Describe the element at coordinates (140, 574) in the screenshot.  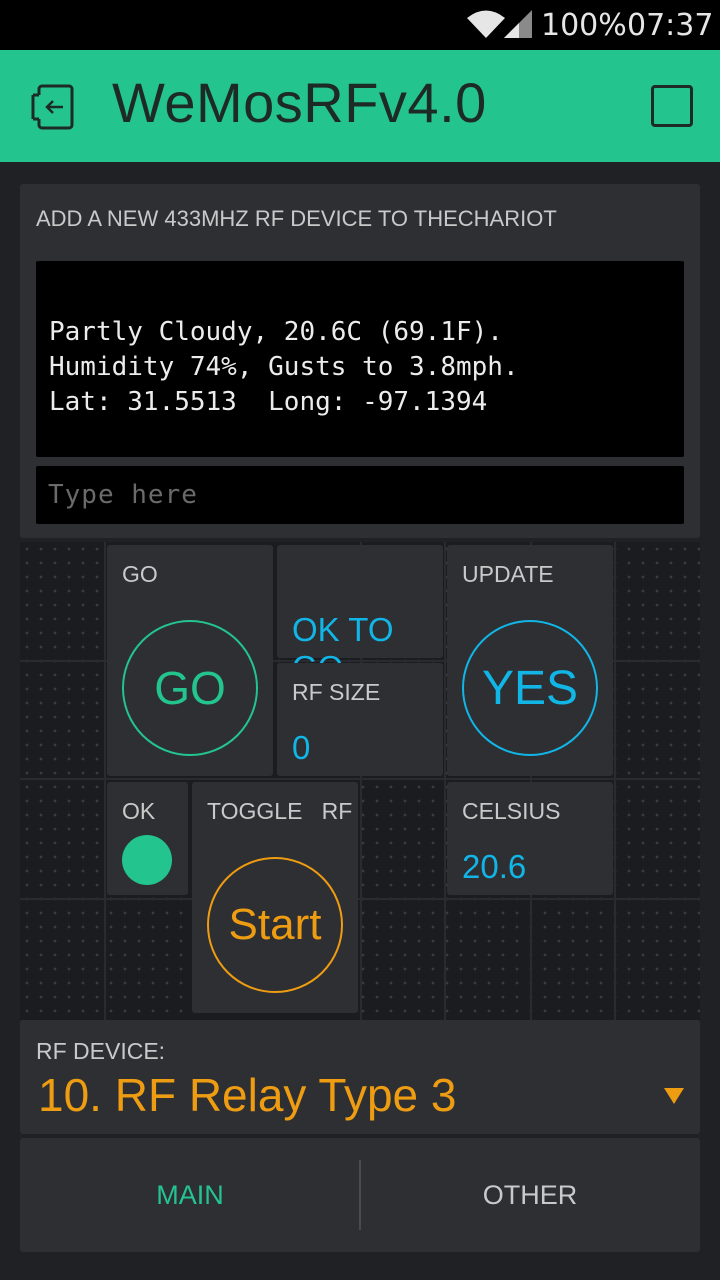
I see `go-label: GO` at that location.